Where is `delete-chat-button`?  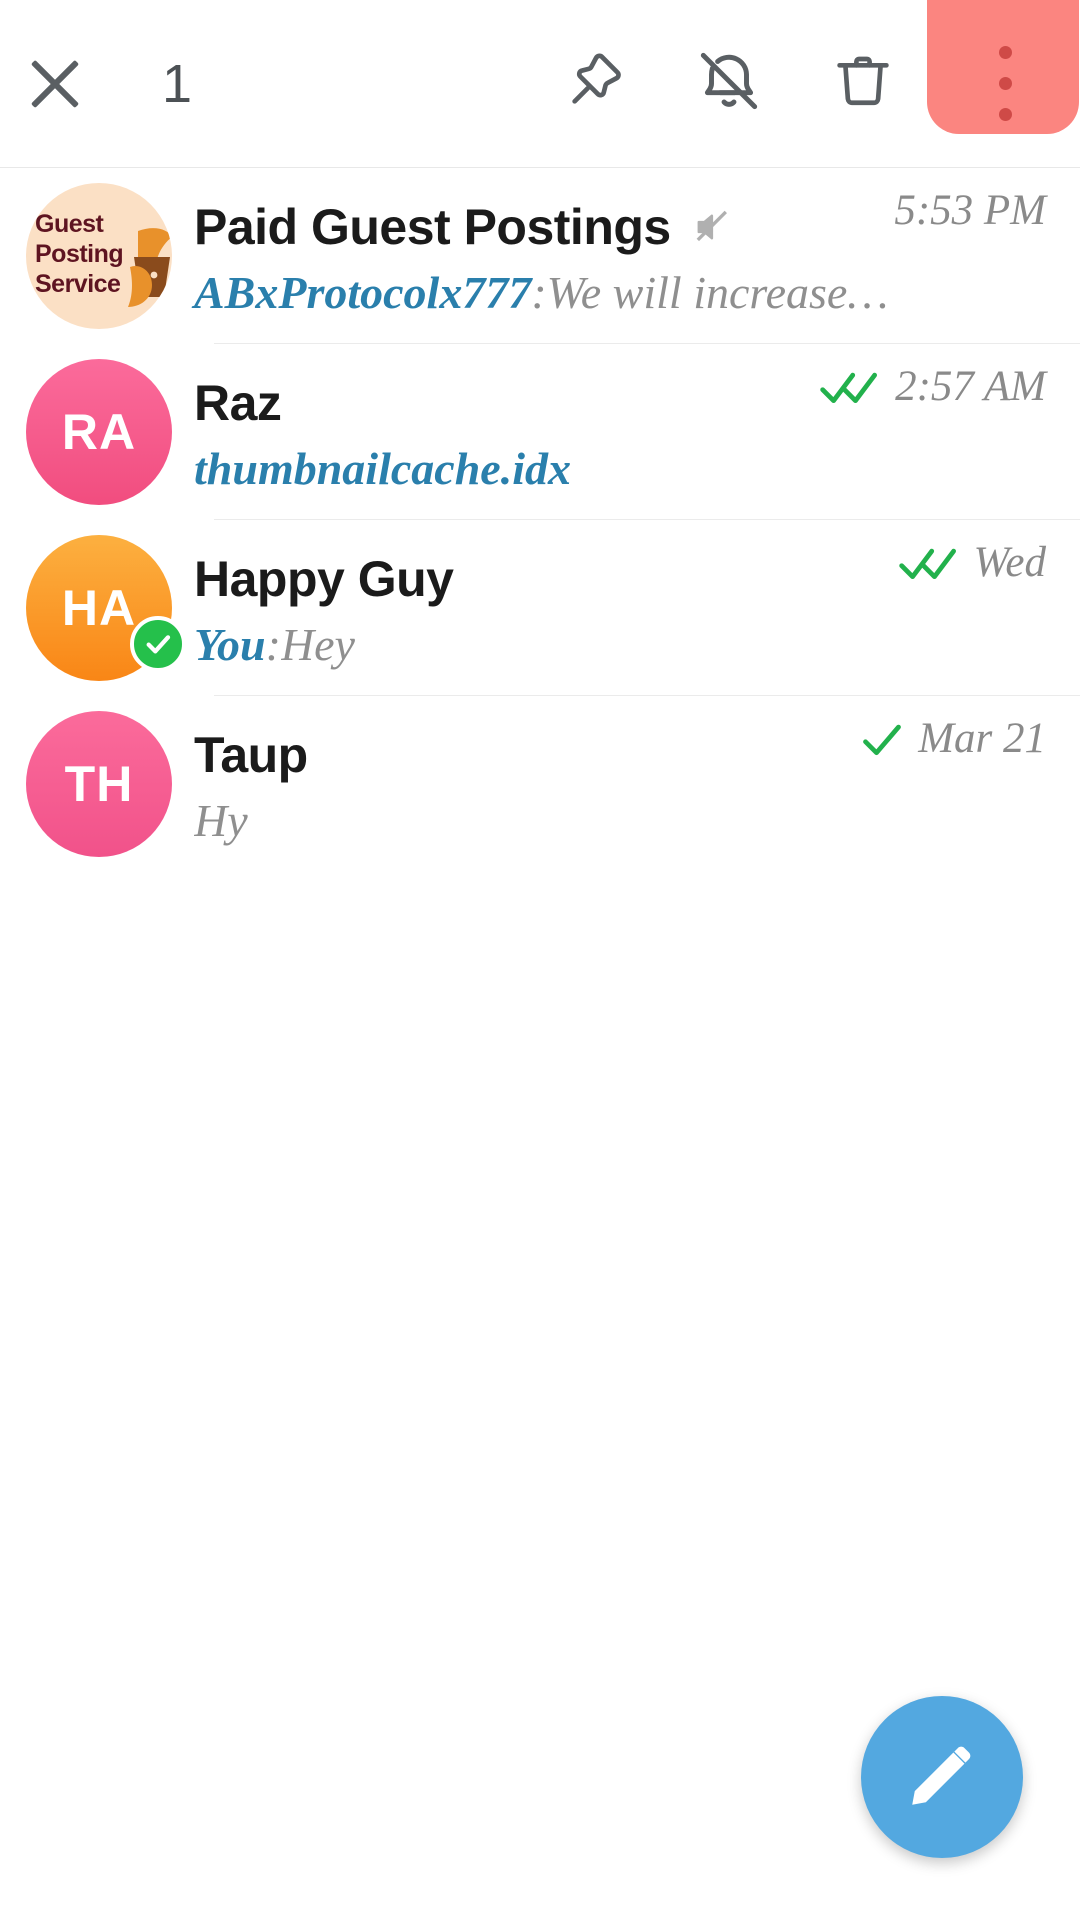
delete-chat-button is located at coordinates (863, 84).